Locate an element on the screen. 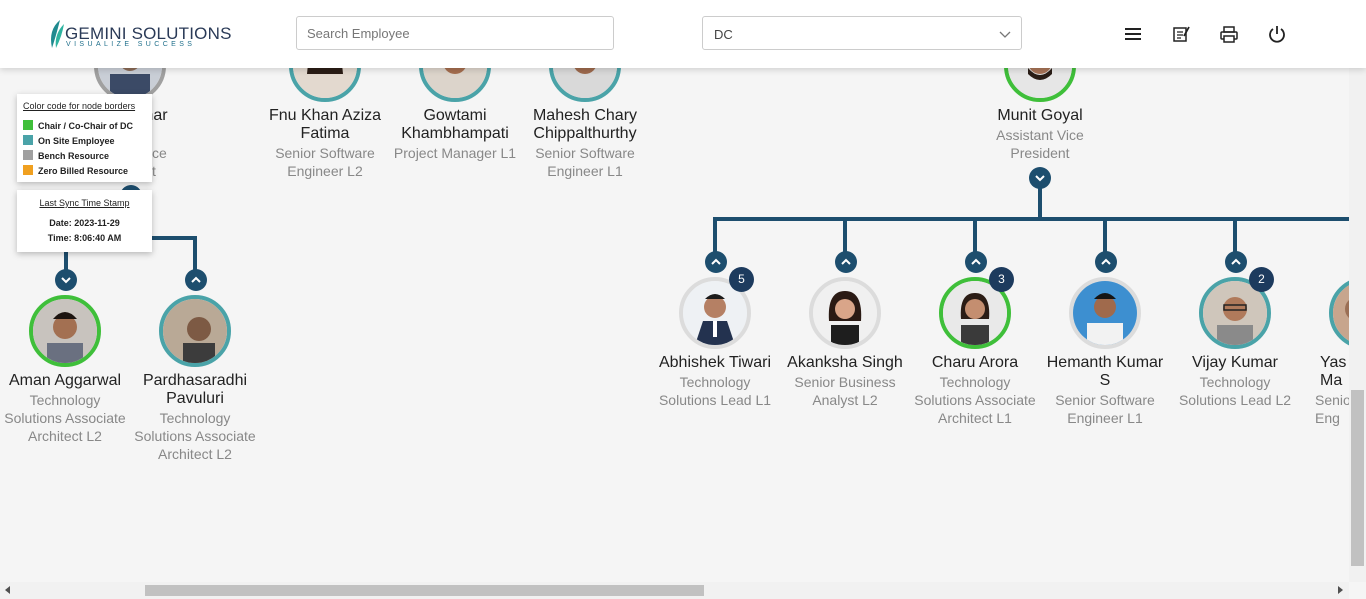  employee-title: Senior Business Analyst L2 is located at coordinates (845, 391).